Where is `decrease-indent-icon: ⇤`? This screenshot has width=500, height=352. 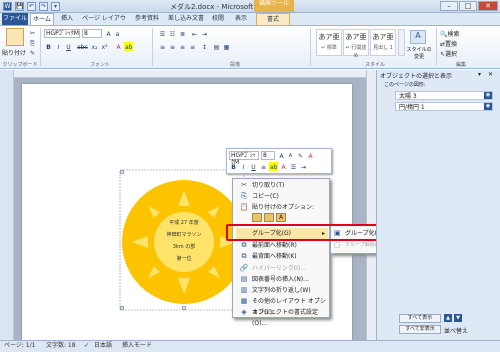
decrease-indent-icon: ⇤ is located at coordinates (194, 33).